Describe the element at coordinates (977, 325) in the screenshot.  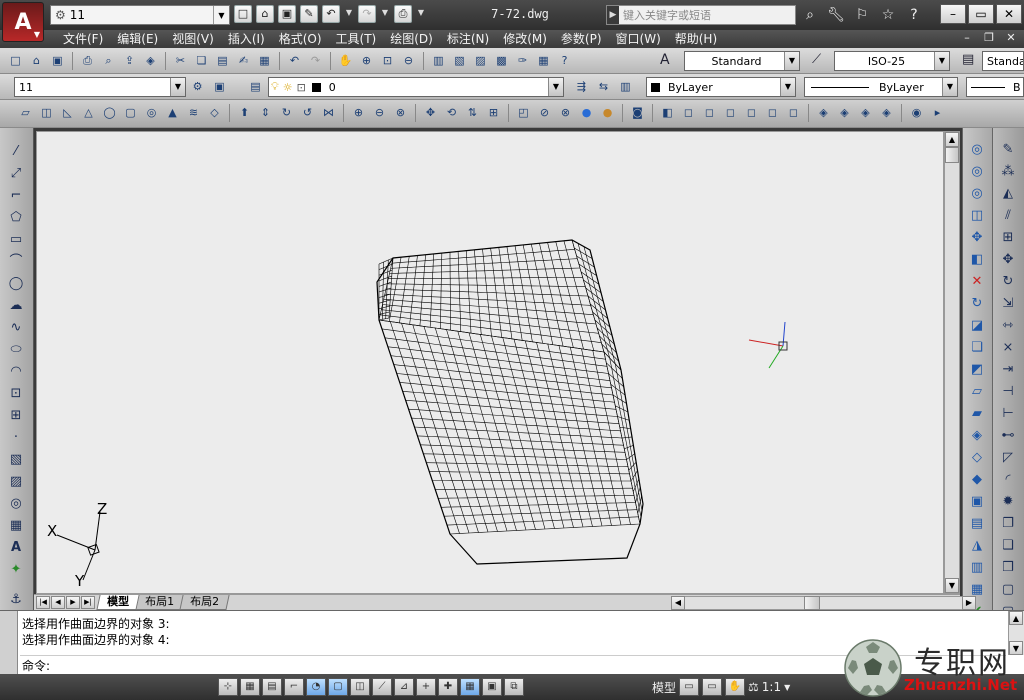
I see `taper-faces-icon: ◪` at that location.